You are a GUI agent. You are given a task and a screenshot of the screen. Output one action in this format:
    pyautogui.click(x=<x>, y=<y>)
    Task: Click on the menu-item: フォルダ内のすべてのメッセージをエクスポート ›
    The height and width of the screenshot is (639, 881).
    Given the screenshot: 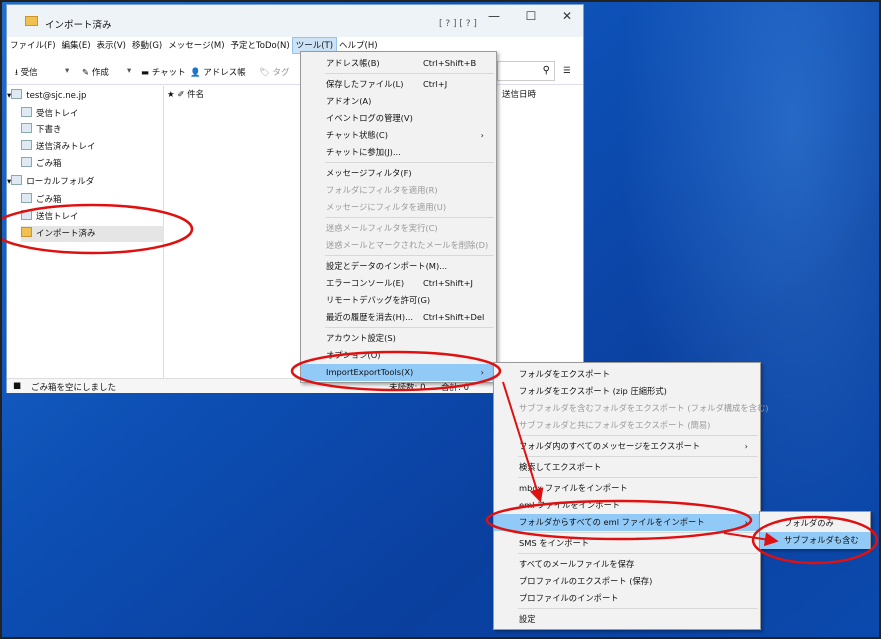 What is the action you would take?
    pyautogui.click(x=627, y=446)
    